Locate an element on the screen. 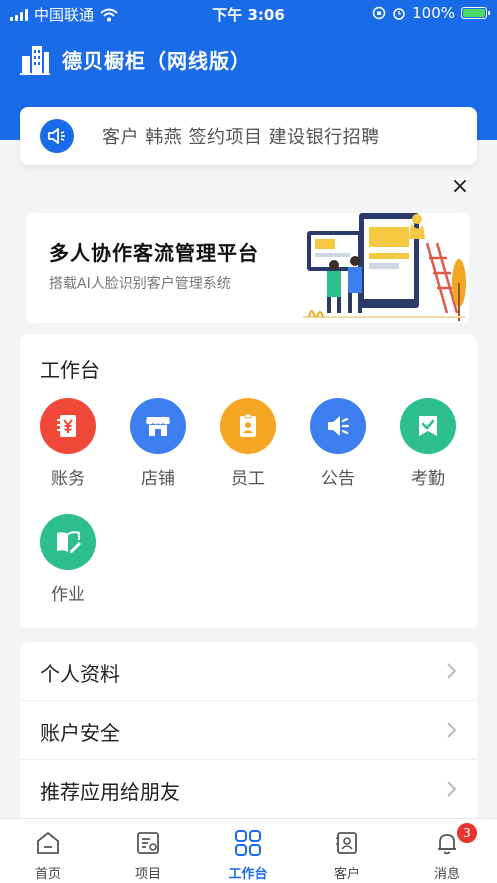 This screenshot has height=883, width=497. menu-item-label: 个人资料 is located at coordinates (80, 674).